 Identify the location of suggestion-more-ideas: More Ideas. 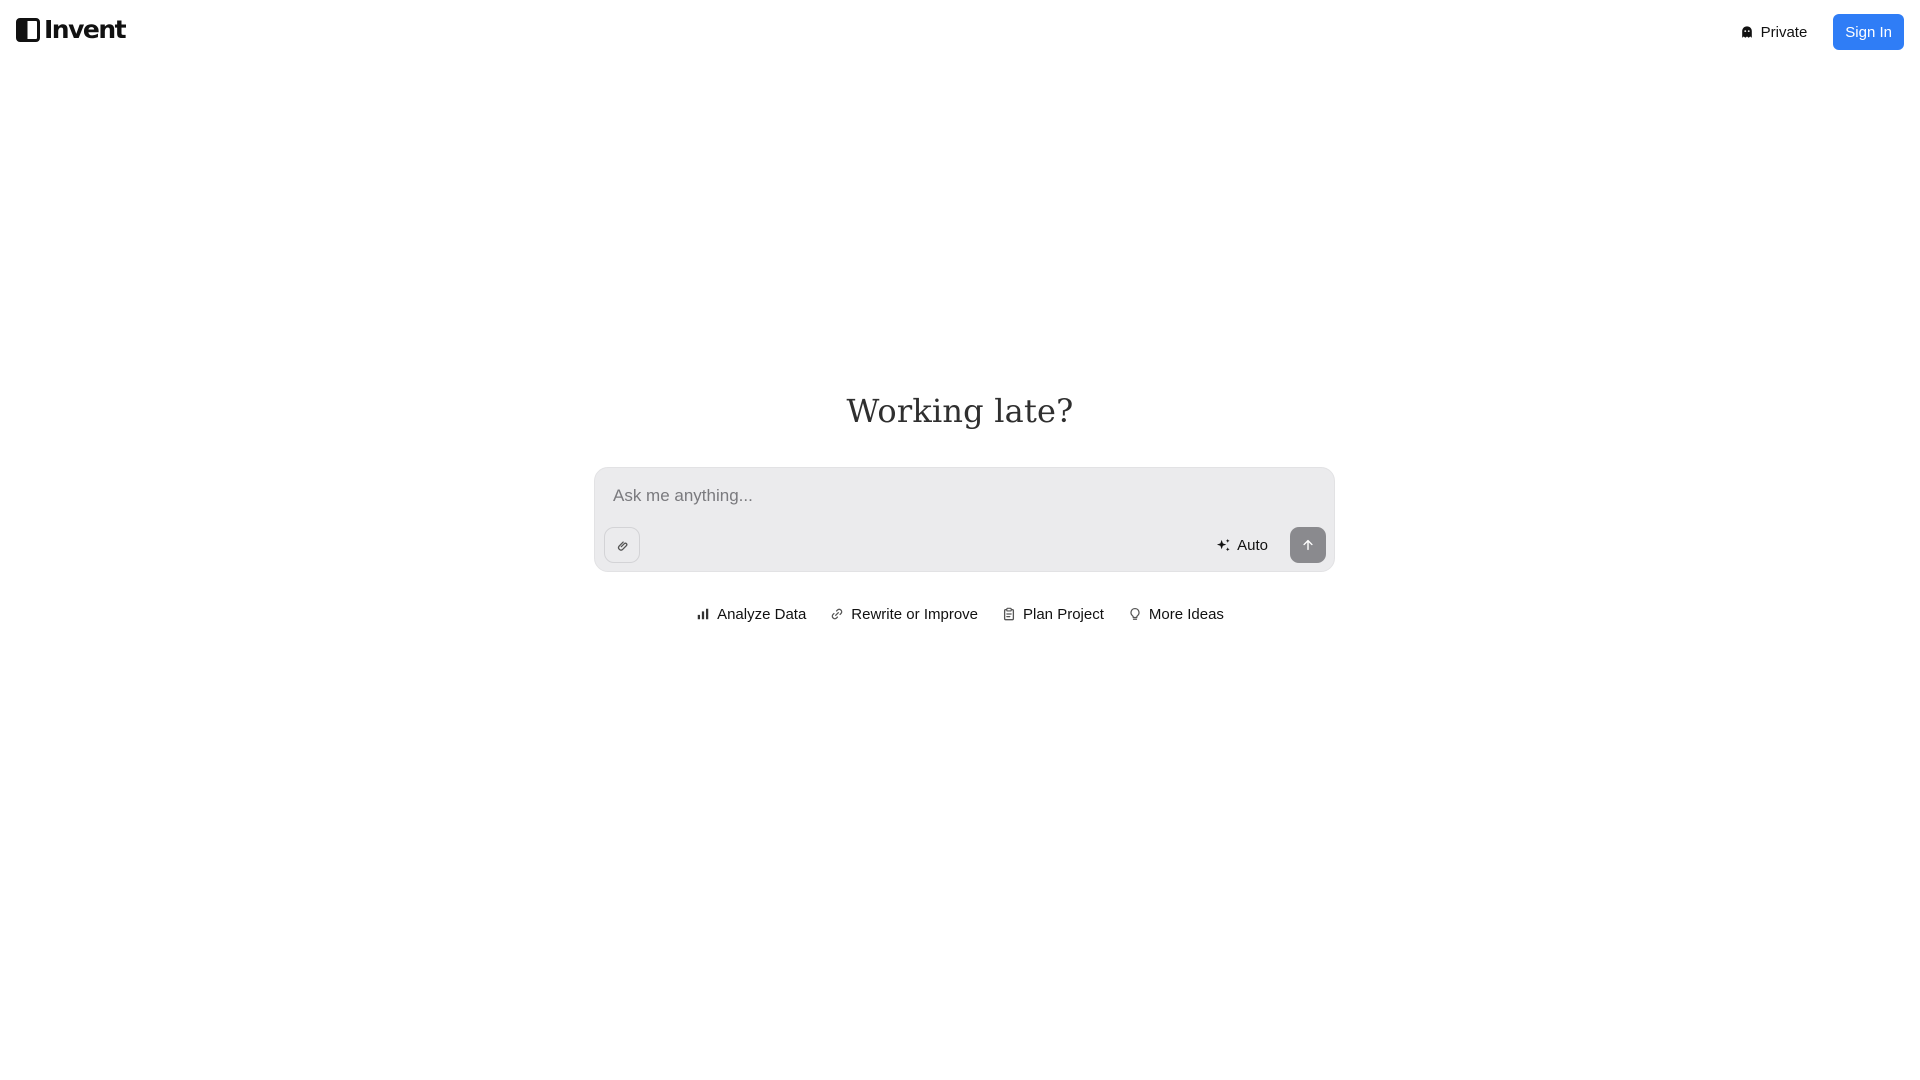
(1176, 614).